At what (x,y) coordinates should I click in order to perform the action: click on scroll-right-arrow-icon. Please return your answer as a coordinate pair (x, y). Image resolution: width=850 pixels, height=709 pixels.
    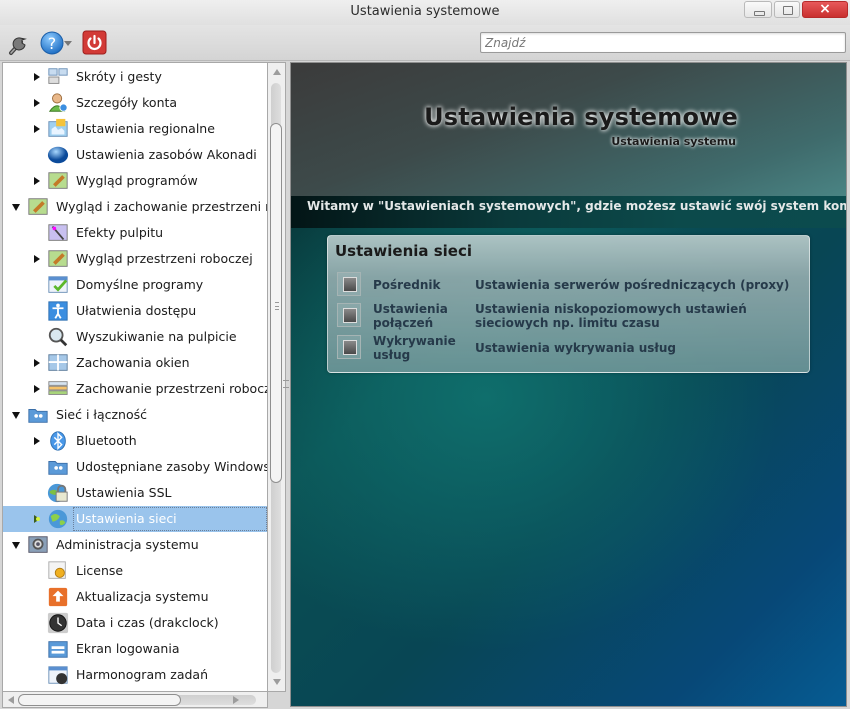
    Looking at the image, I should click on (236, 700).